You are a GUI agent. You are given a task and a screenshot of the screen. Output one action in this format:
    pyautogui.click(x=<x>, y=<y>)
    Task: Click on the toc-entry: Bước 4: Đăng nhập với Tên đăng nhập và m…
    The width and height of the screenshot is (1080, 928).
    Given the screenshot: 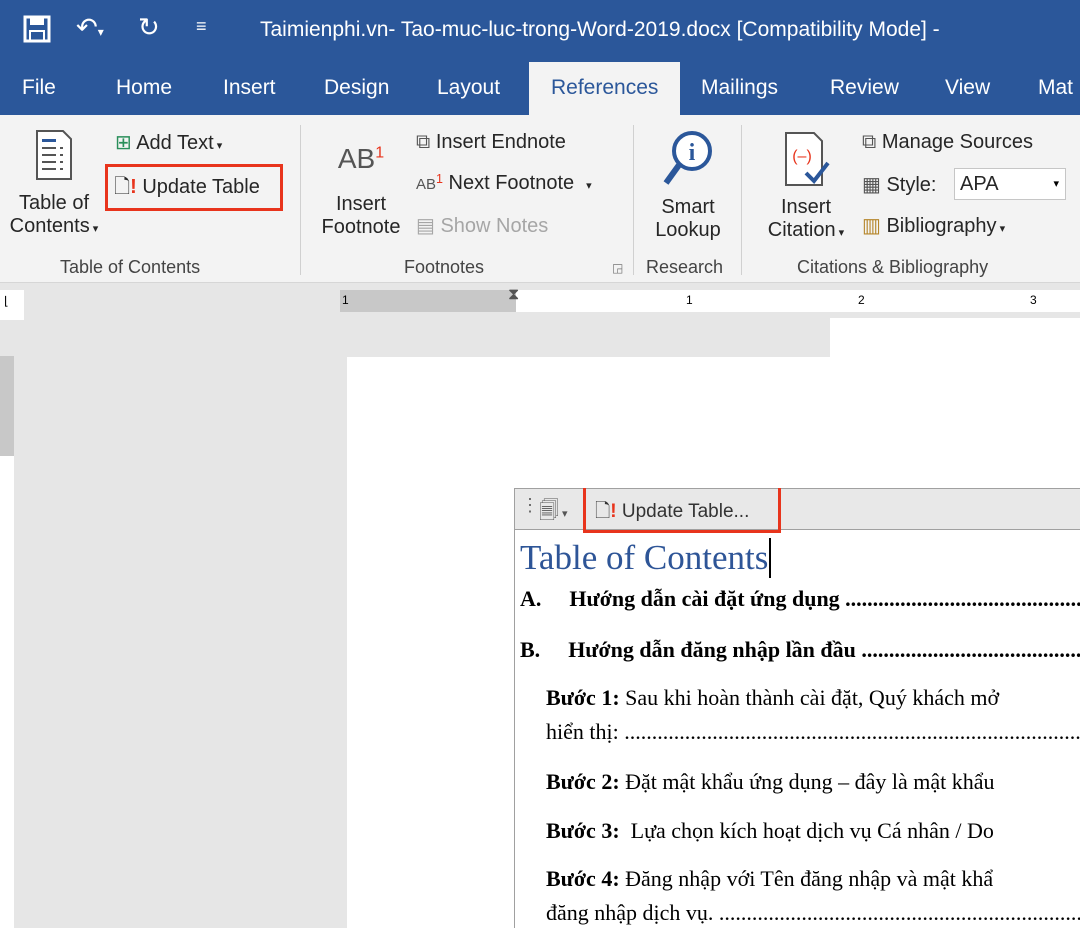 What is the action you would take?
    pyautogui.click(x=769, y=879)
    